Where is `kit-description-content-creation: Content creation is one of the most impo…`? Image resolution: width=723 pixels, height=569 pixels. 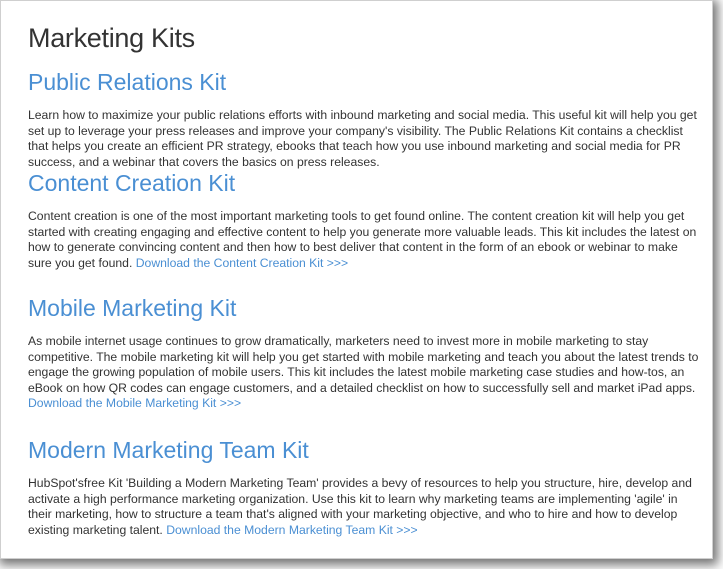 kit-description-content-creation: Content creation is one of the most impo… is located at coordinates (364, 240).